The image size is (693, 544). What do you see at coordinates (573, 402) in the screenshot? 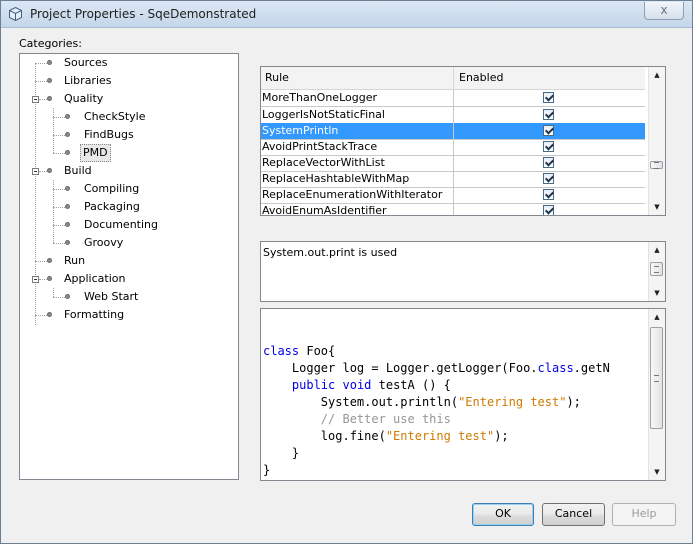
I see `code-text: );` at bounding box center [573, 402].